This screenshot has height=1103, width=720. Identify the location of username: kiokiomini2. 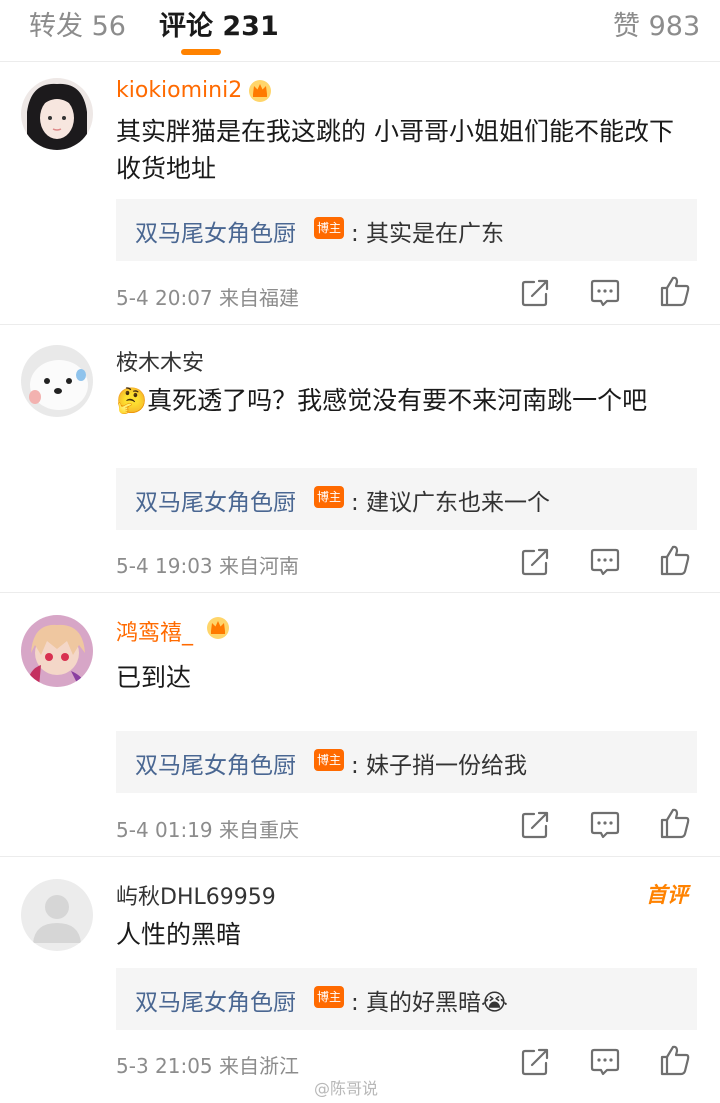
(179, 90).